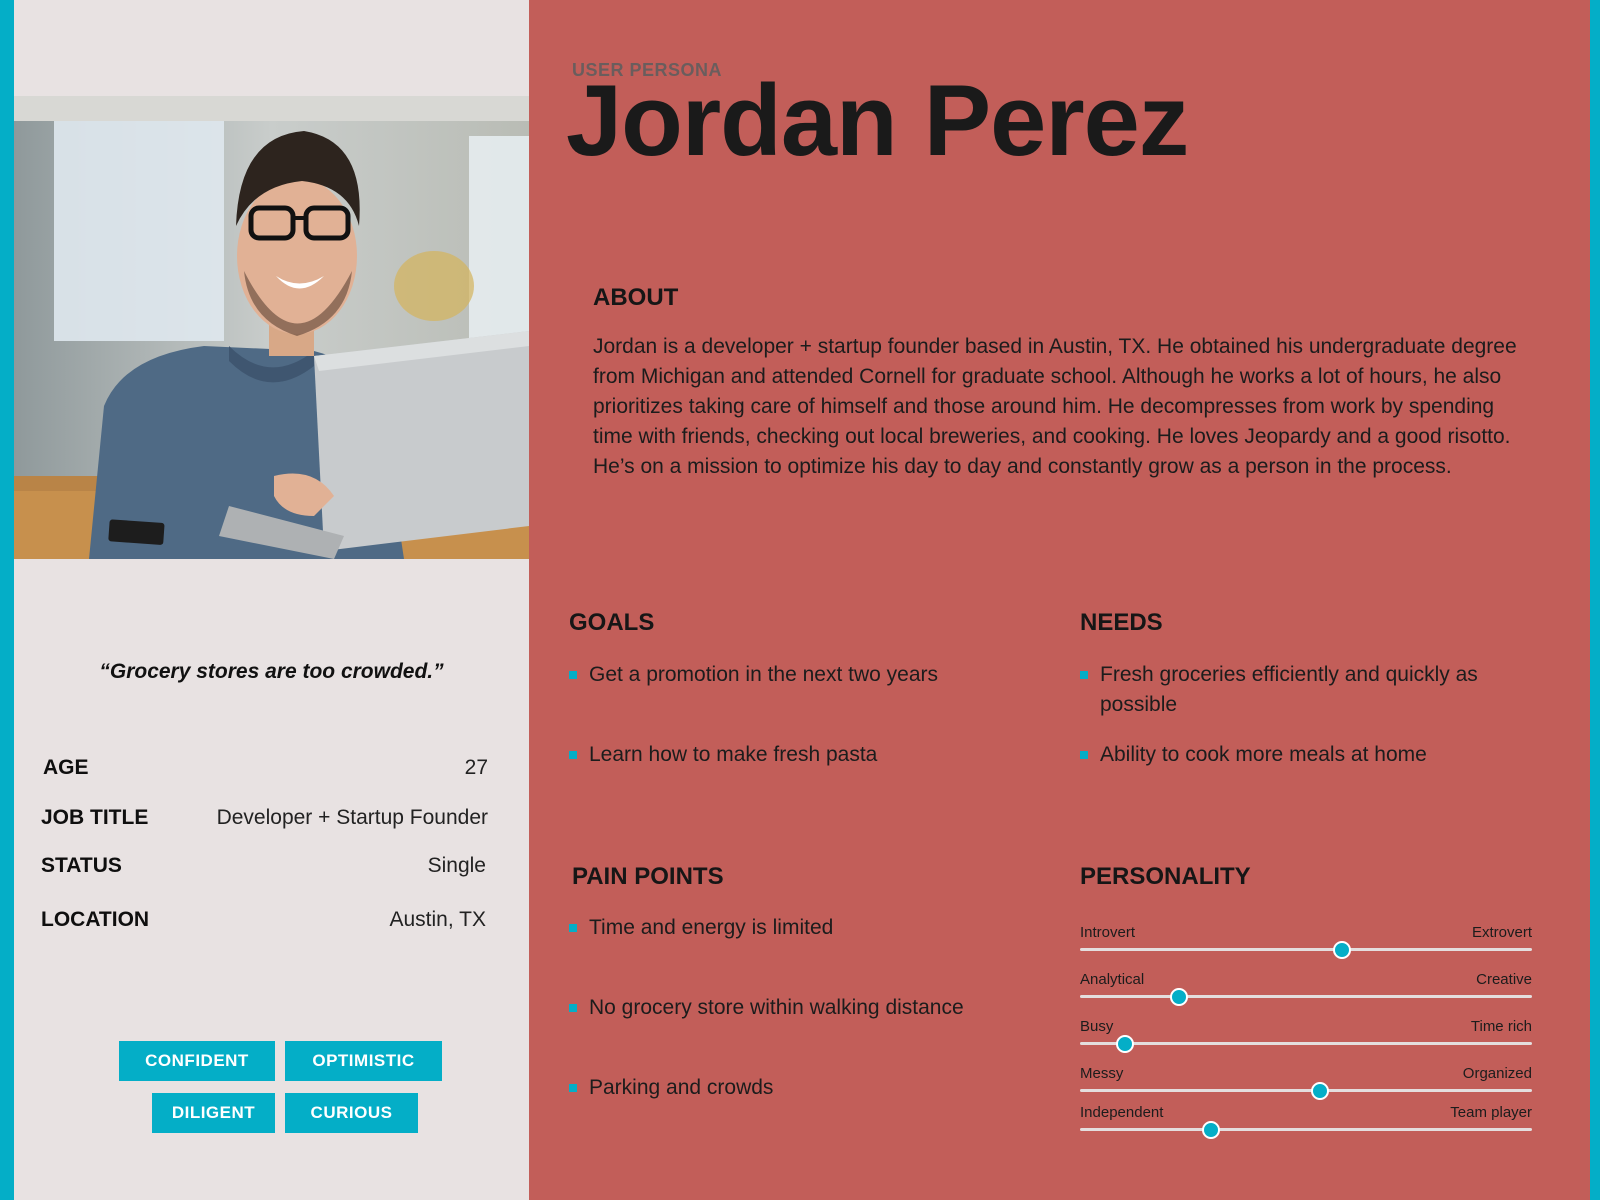  What do you see at coordinates (1102, 1073) in the screenshot?
I see `slider-left-label: Messy` at bounding box center [1102, 1073].